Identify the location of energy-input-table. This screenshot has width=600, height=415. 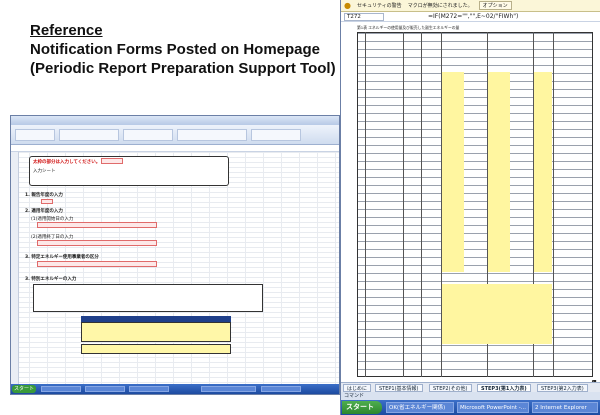
(156, 332).